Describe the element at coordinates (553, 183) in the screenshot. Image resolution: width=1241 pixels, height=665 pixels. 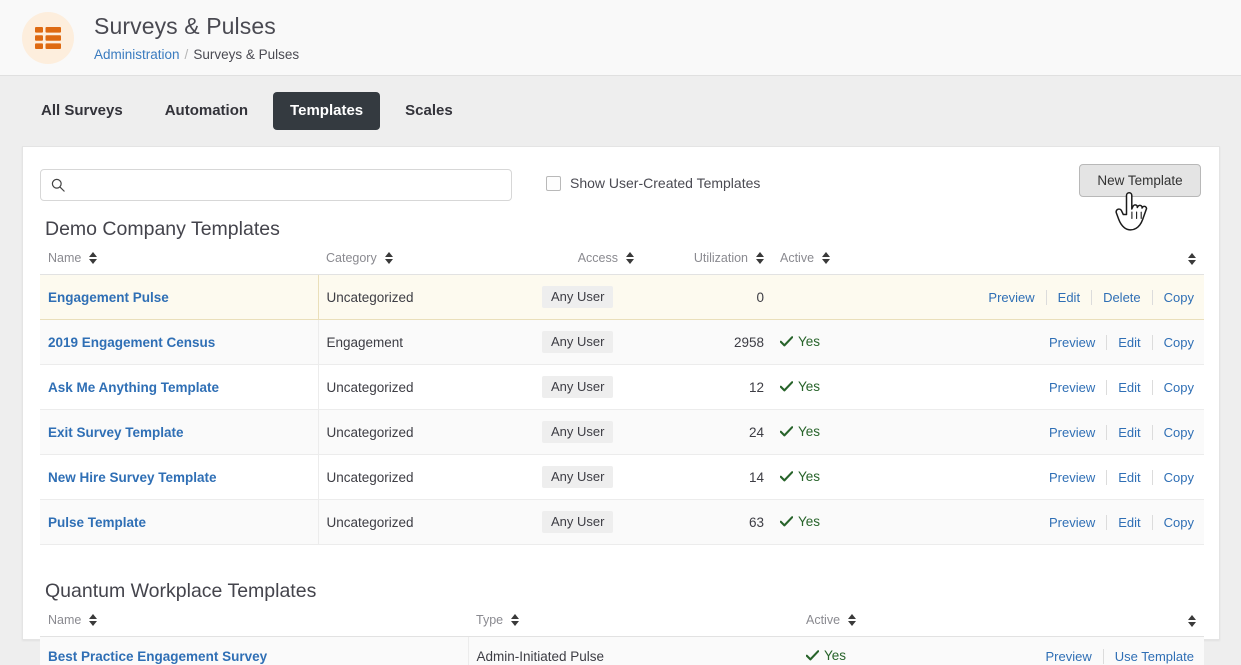
I see `checkbox-box-icon` at that location.